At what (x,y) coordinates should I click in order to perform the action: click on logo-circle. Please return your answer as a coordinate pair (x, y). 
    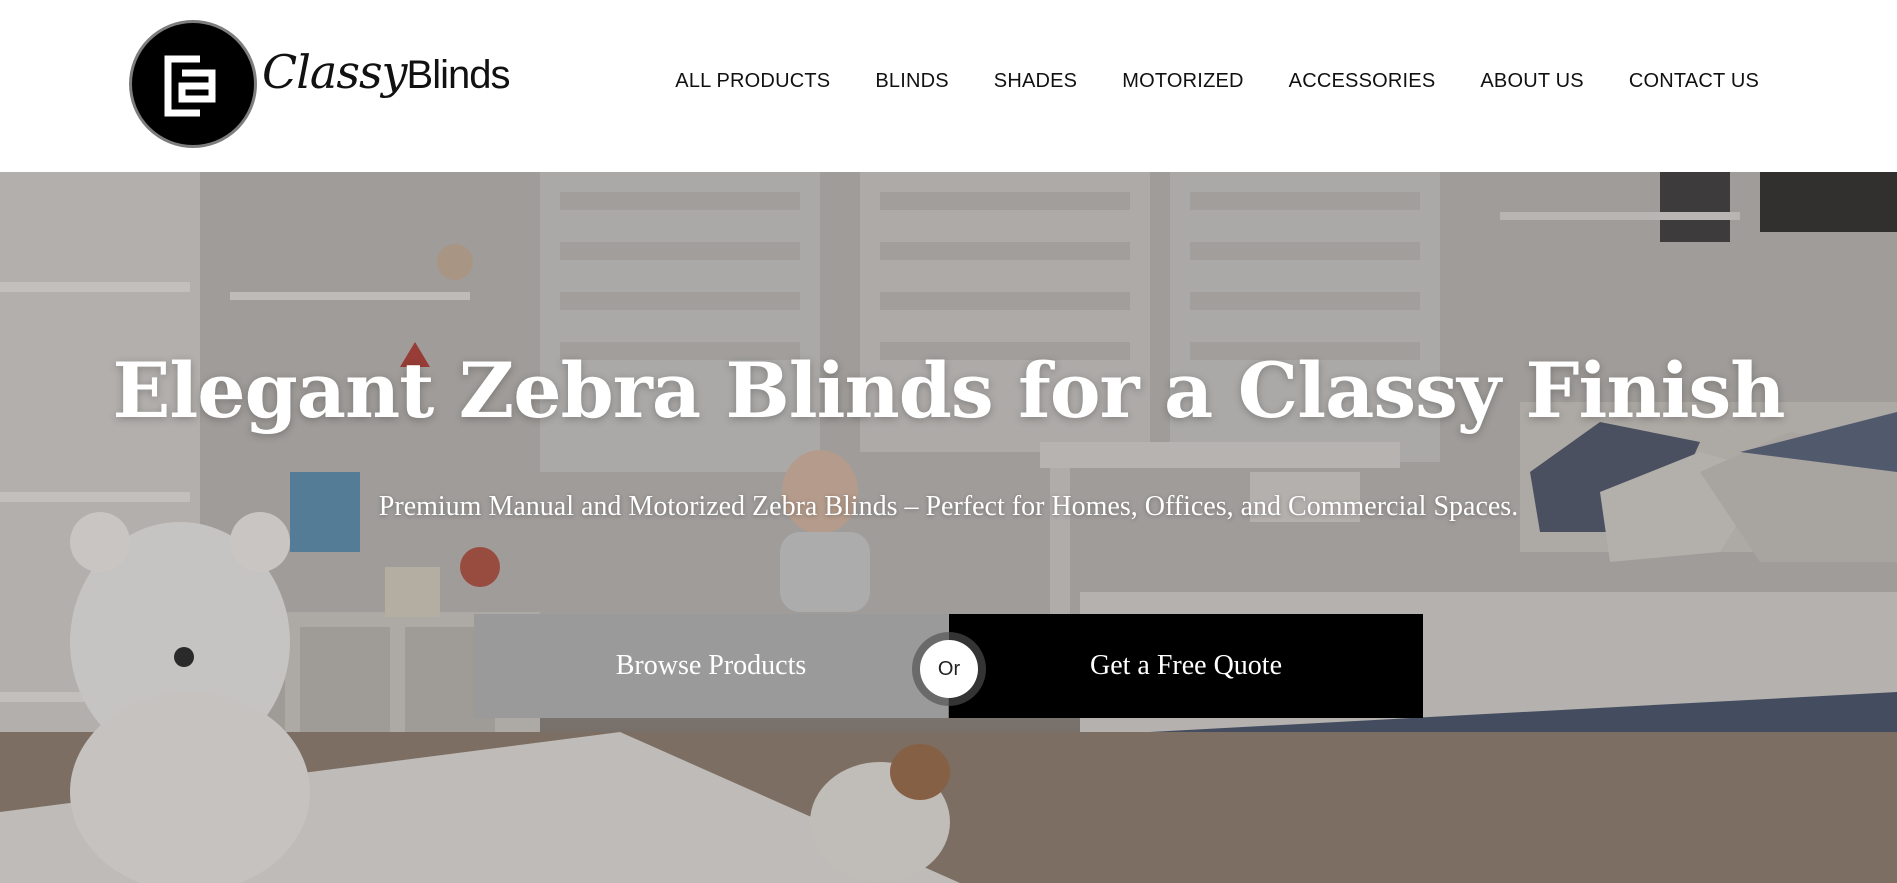
    Looking at the image, I should click on (193, 84).